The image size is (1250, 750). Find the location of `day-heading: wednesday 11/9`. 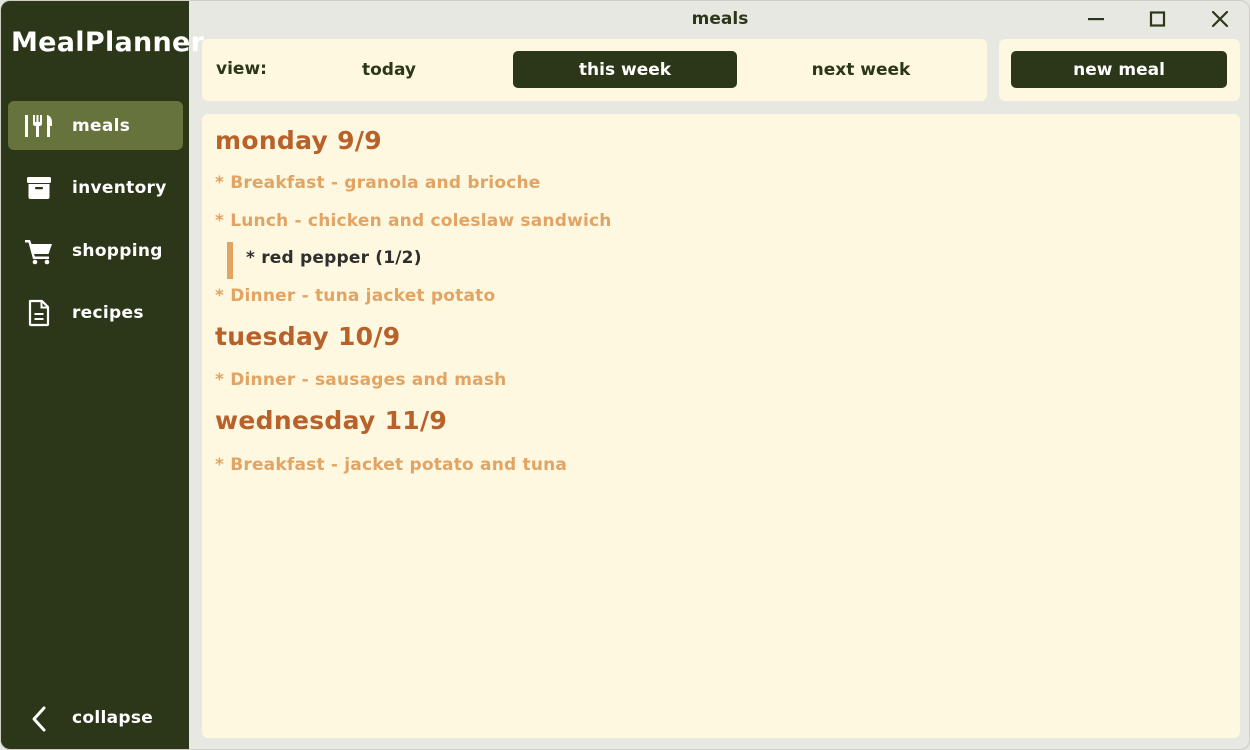

day-heading: wednesday 11/9 is located at coordinates (331, 420).